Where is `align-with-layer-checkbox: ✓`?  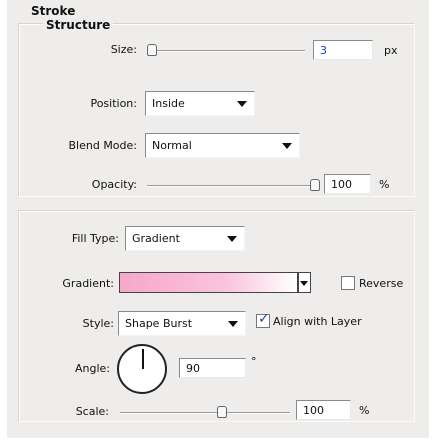 align-with-layer-checkbox: ✓ is located at coordinates (263, 319).